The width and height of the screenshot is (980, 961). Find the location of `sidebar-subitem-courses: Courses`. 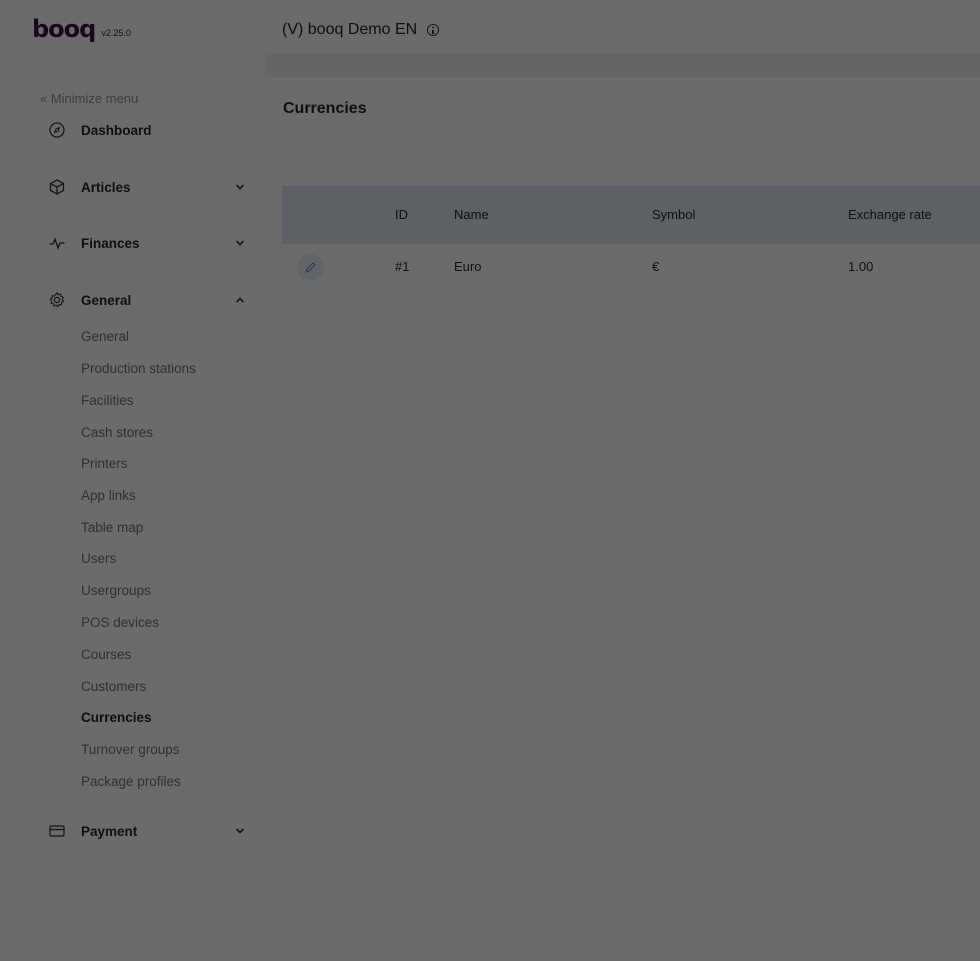

sidebar-subitem-courses: Courses is located at coordinates (106, 654).